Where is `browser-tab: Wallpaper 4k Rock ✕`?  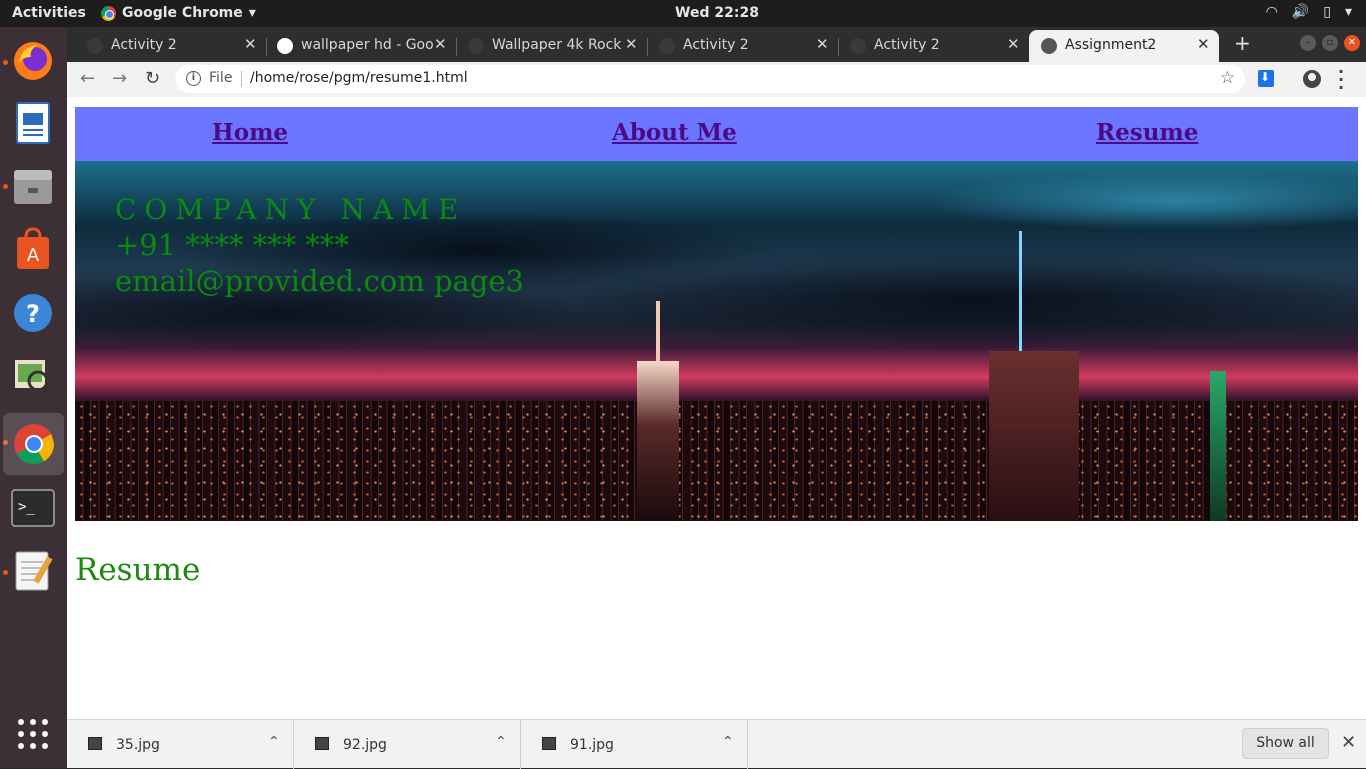 browser-tab: Wallpaper 4k Rock ✕ is located at coordinates (546, 46).